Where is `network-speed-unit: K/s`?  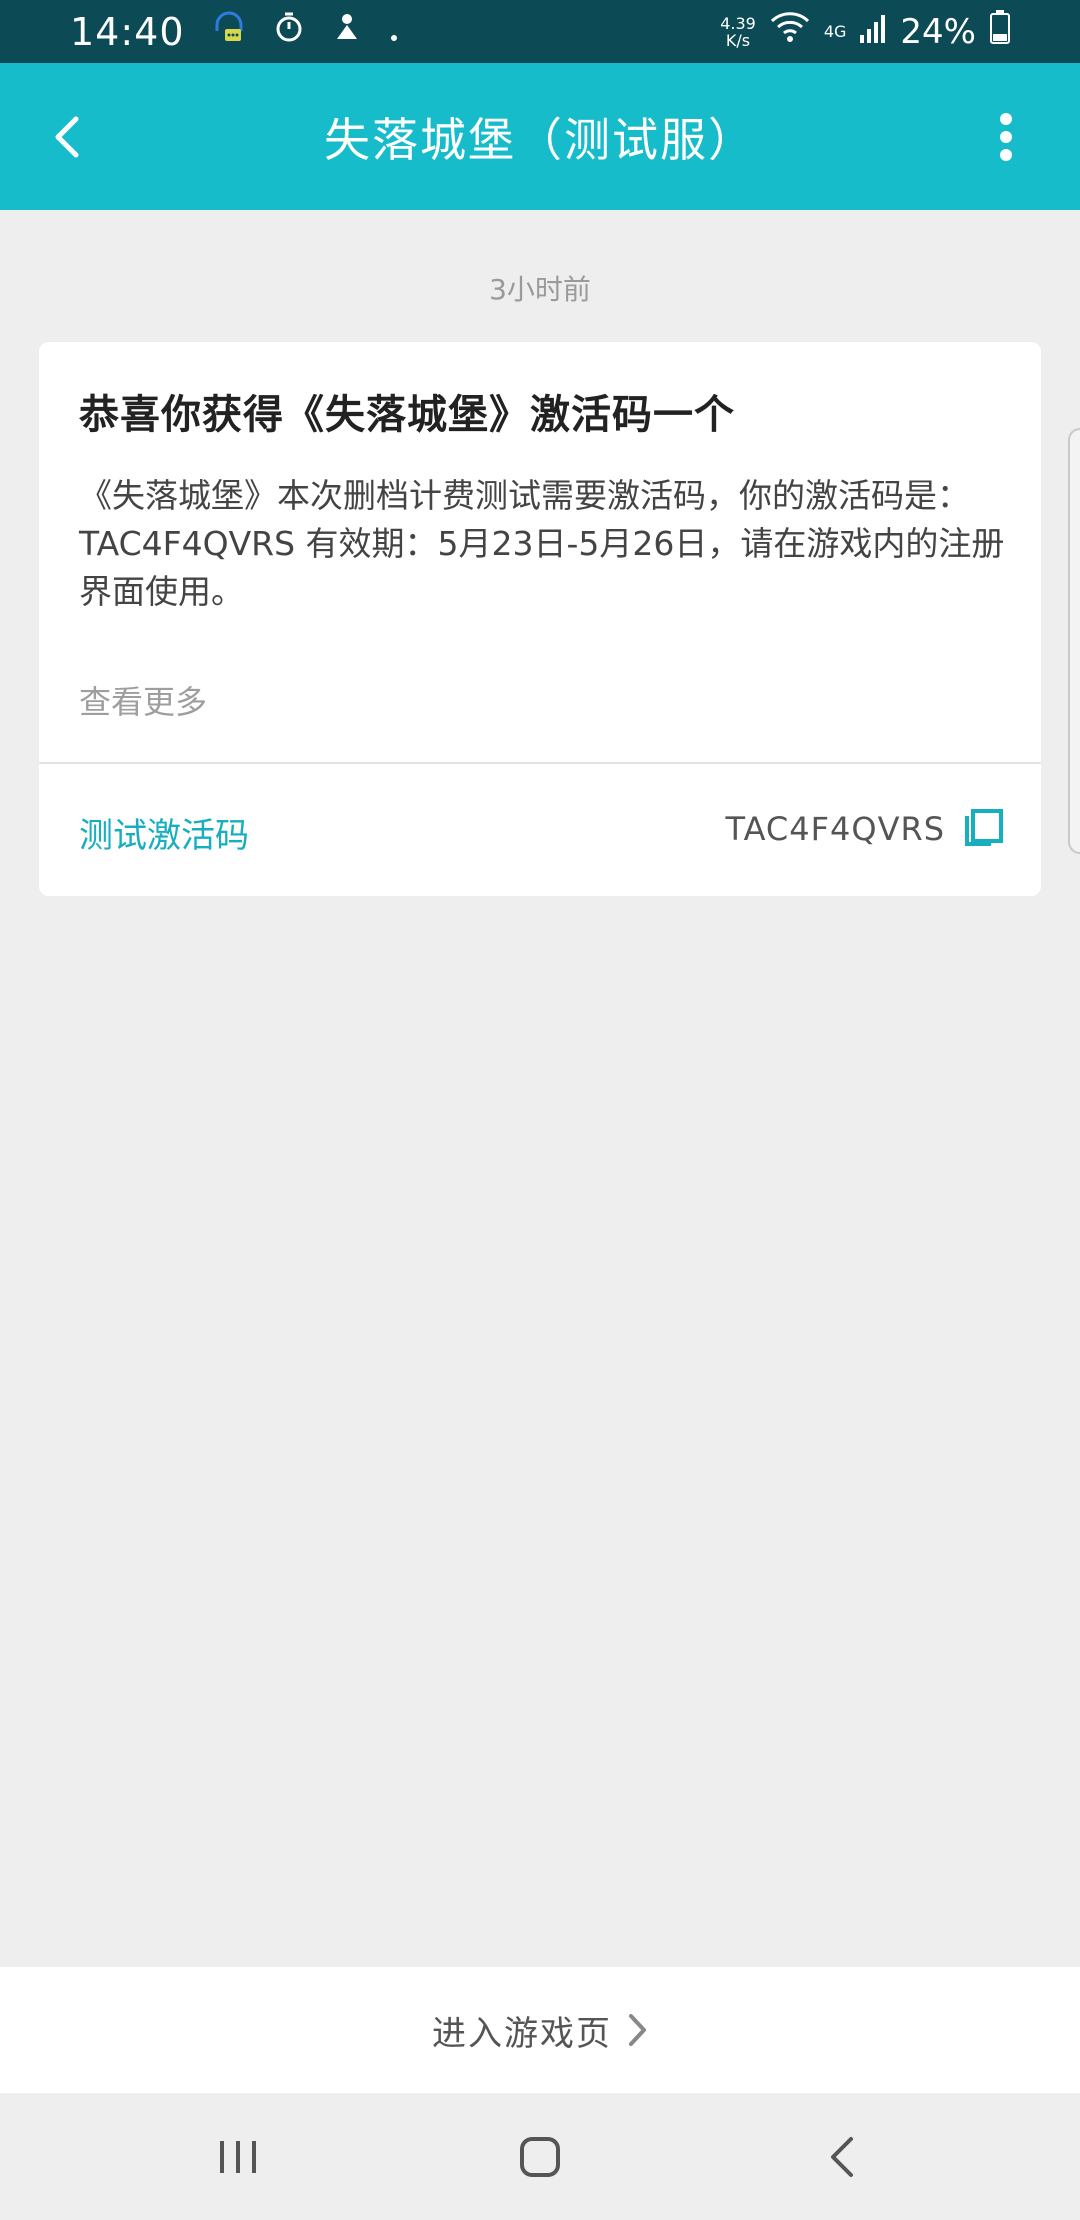
network-speed-unit: K/s is located at coordinates (738, 40).